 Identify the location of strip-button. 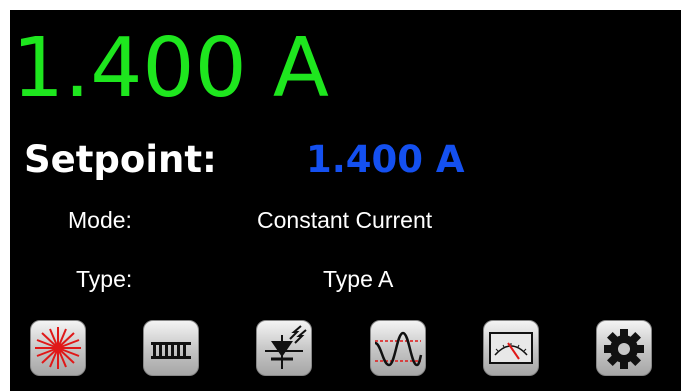
(171, 348).